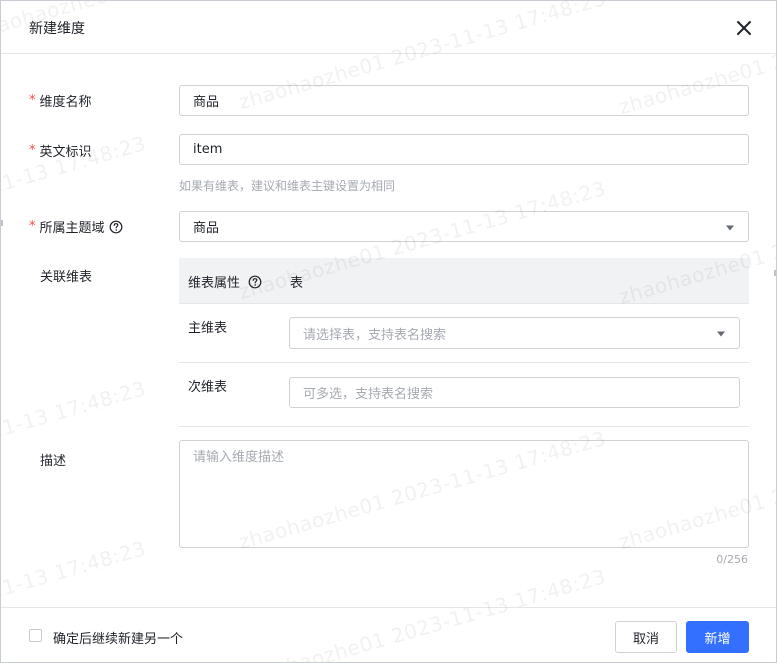 This screenshot has height=663, width=777. I want to click on character-counter: 0/256, so click(732, 559).